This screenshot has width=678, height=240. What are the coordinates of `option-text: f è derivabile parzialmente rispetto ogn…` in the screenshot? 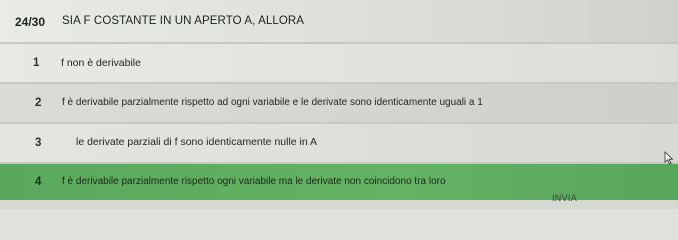 It's located at (254, 181).